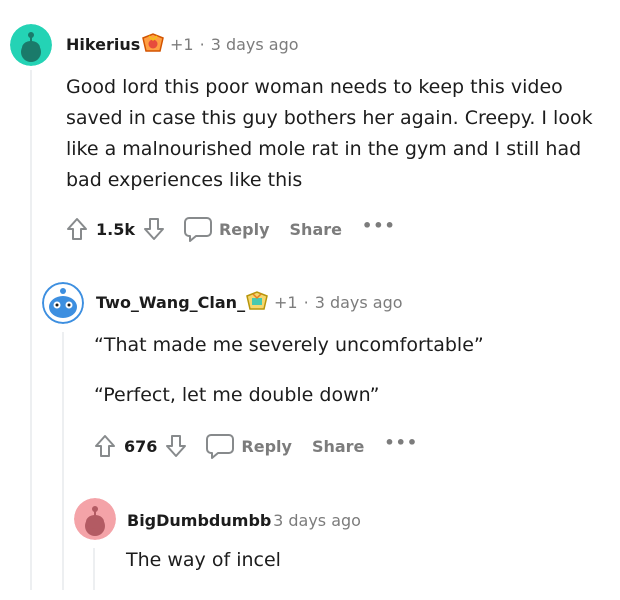 This screenshot has width=620, height=600. I want to click on comment-actions: 1.5k Reply Share •••, so click(231, 229).